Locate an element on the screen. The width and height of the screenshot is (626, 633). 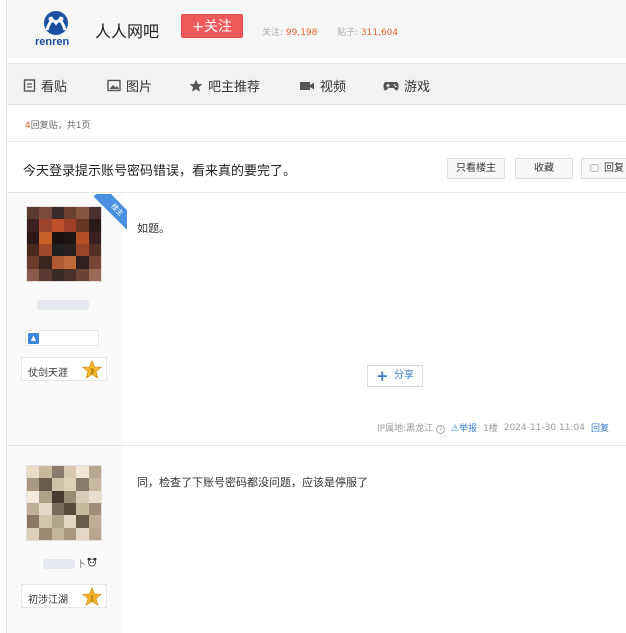
panda-icon is located at coordinates (92, 562).